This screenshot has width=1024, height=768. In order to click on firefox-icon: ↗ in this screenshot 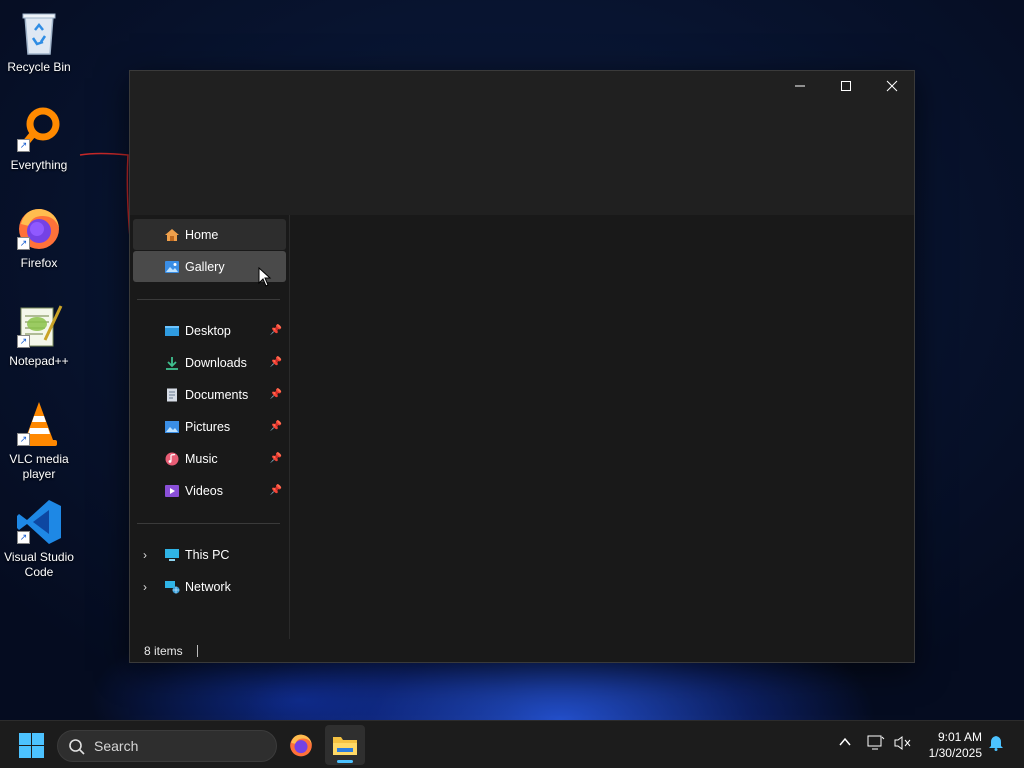, I will do `click(39, 228)`.